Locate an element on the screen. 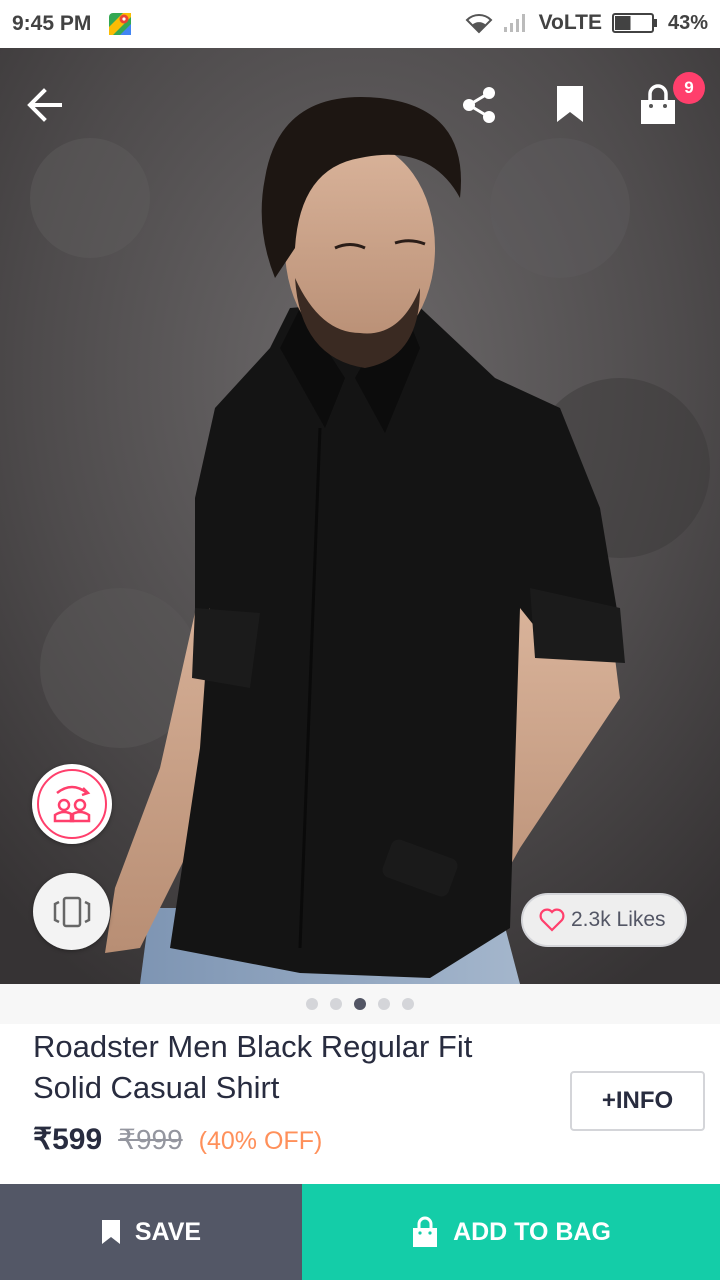  likes-count: 2.3k Likes is located at coordinates (618, 919).